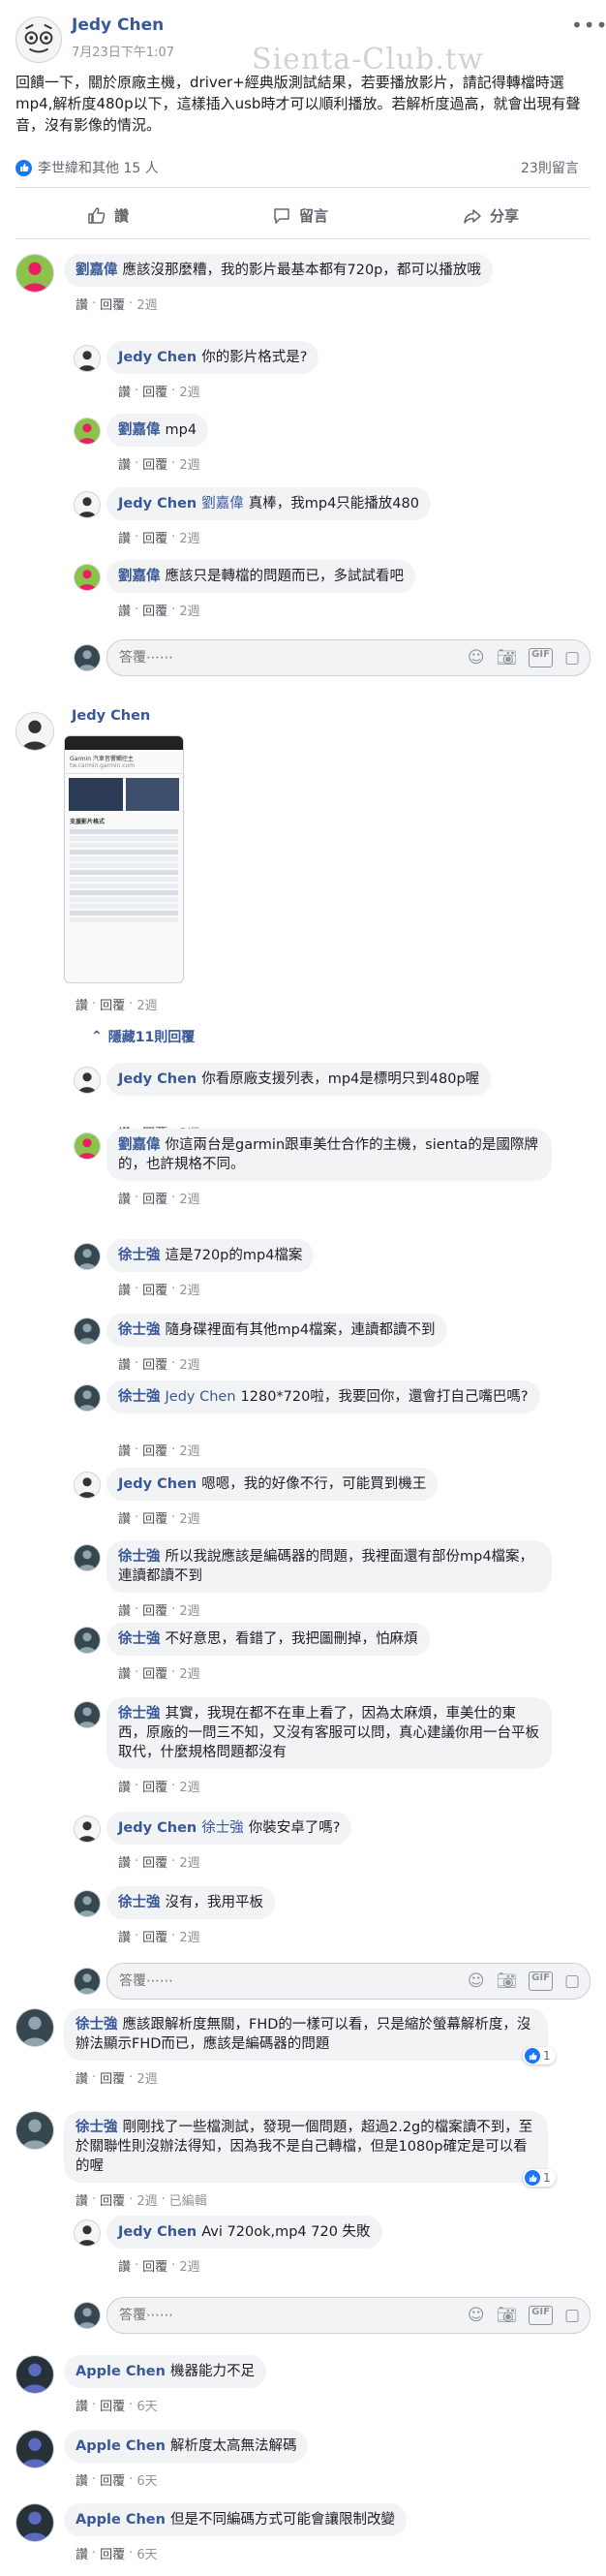  What do you see at coordinates (118, 25) in the screenshot?
I see `post-author-name: Jedy Chen` at bounding box center [118, 25].